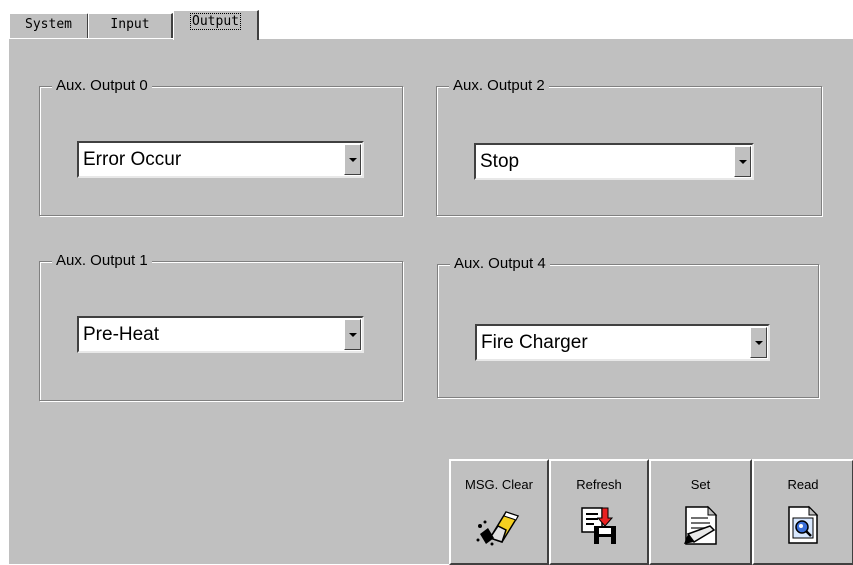 Image resolution: width=853 pixels, height=565 pixels. I want to click on aux-output-1-dropdown-button, so click(352, 334).